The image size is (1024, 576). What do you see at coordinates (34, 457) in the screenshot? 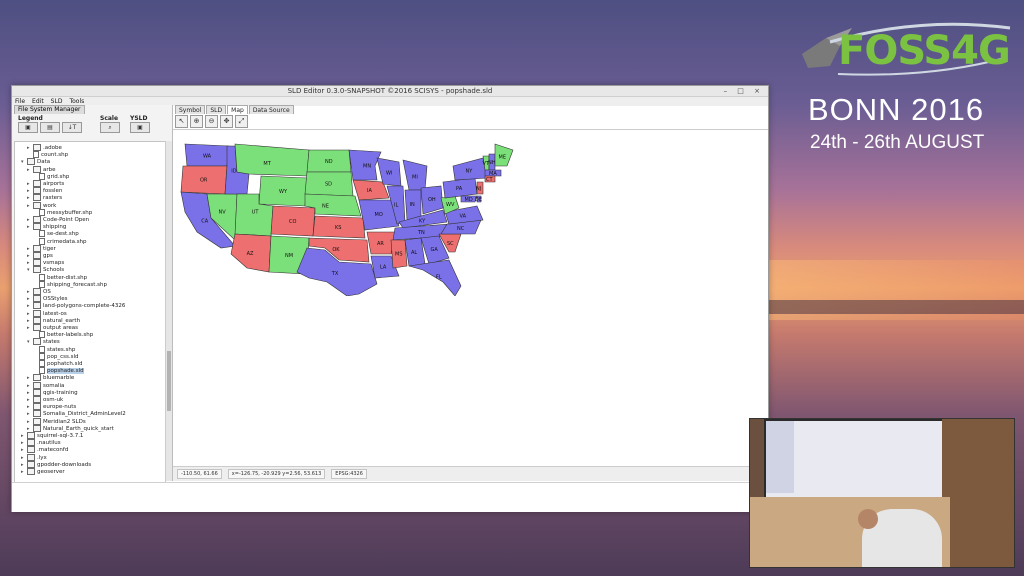
I see `tree-folder: ▸ .lyx` at bounding box center [34, 457].